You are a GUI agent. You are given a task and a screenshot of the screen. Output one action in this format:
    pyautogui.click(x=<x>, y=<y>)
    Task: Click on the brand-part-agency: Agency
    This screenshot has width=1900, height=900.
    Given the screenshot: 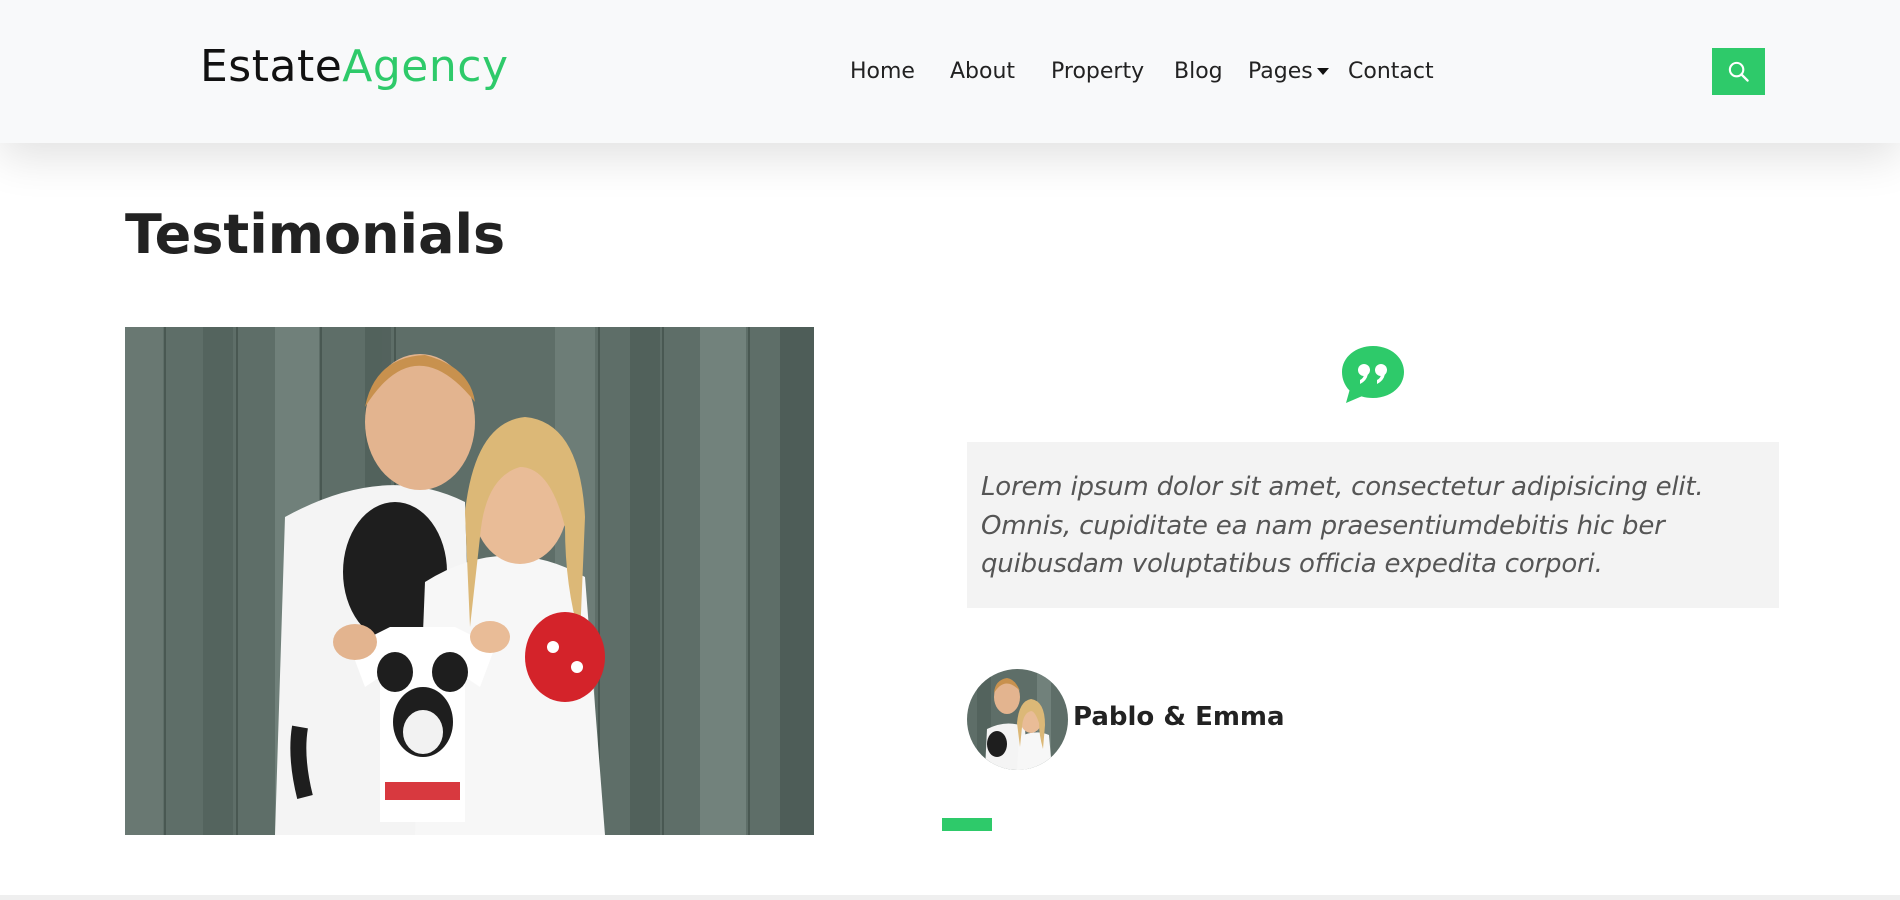 What is the action you would take?
    pyautogui.click(x=425, y=66)
    